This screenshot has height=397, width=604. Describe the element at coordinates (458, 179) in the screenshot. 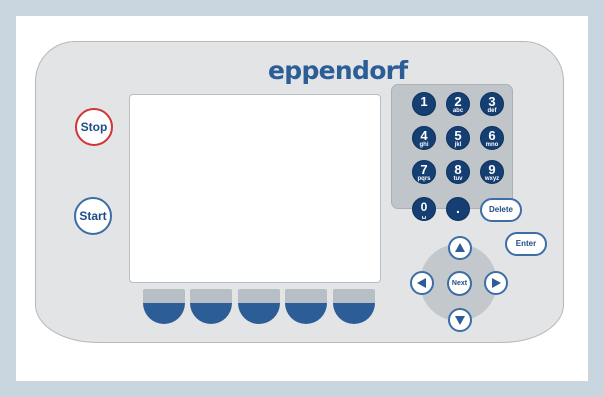

I see `key-letters: tuv` at that location.